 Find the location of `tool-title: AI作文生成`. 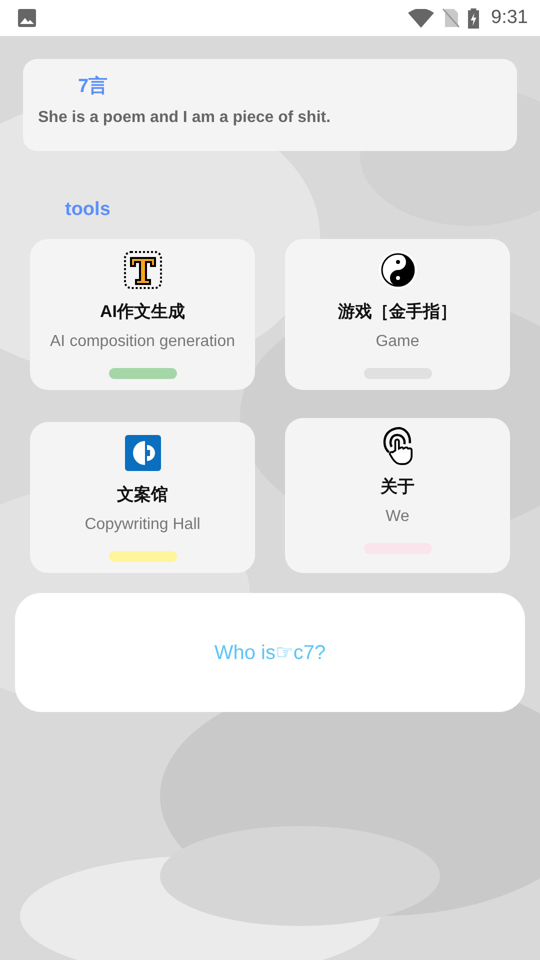

tool-title: AI作文生成 is located at coordinates (142, 312).